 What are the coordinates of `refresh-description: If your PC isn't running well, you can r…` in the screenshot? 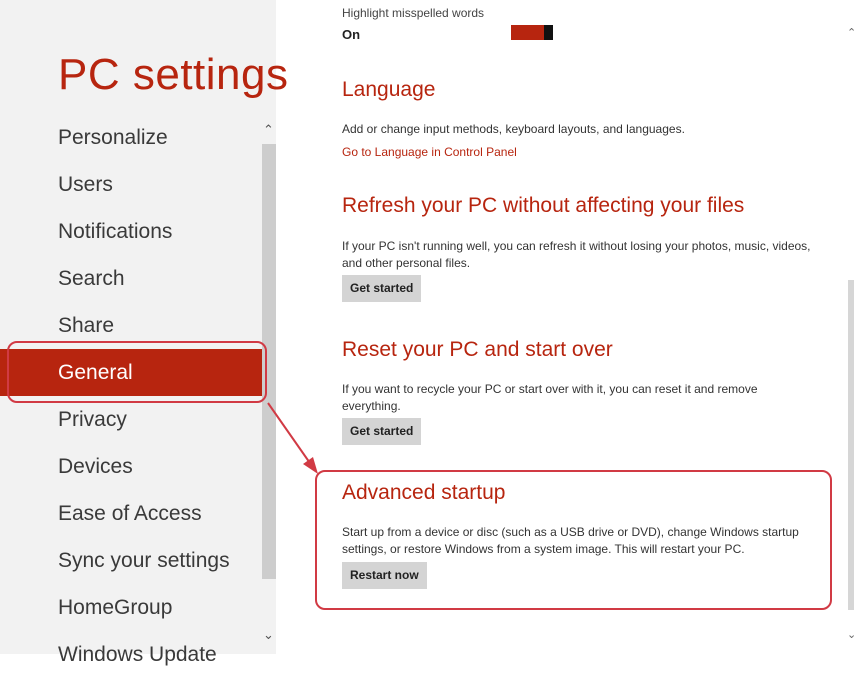 It's located at (576, 254).